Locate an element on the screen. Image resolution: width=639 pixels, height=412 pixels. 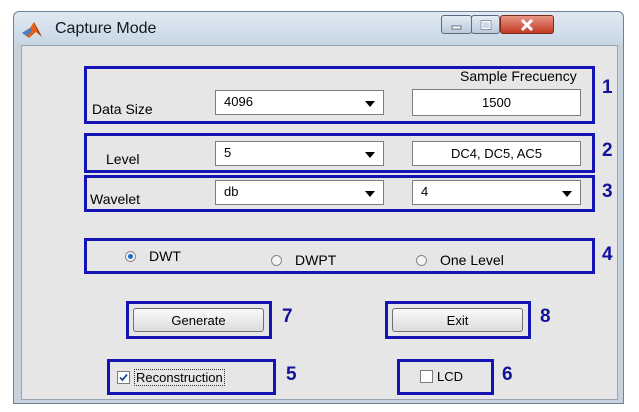
lcd-label: LCD is located at coordinates (450, 376).